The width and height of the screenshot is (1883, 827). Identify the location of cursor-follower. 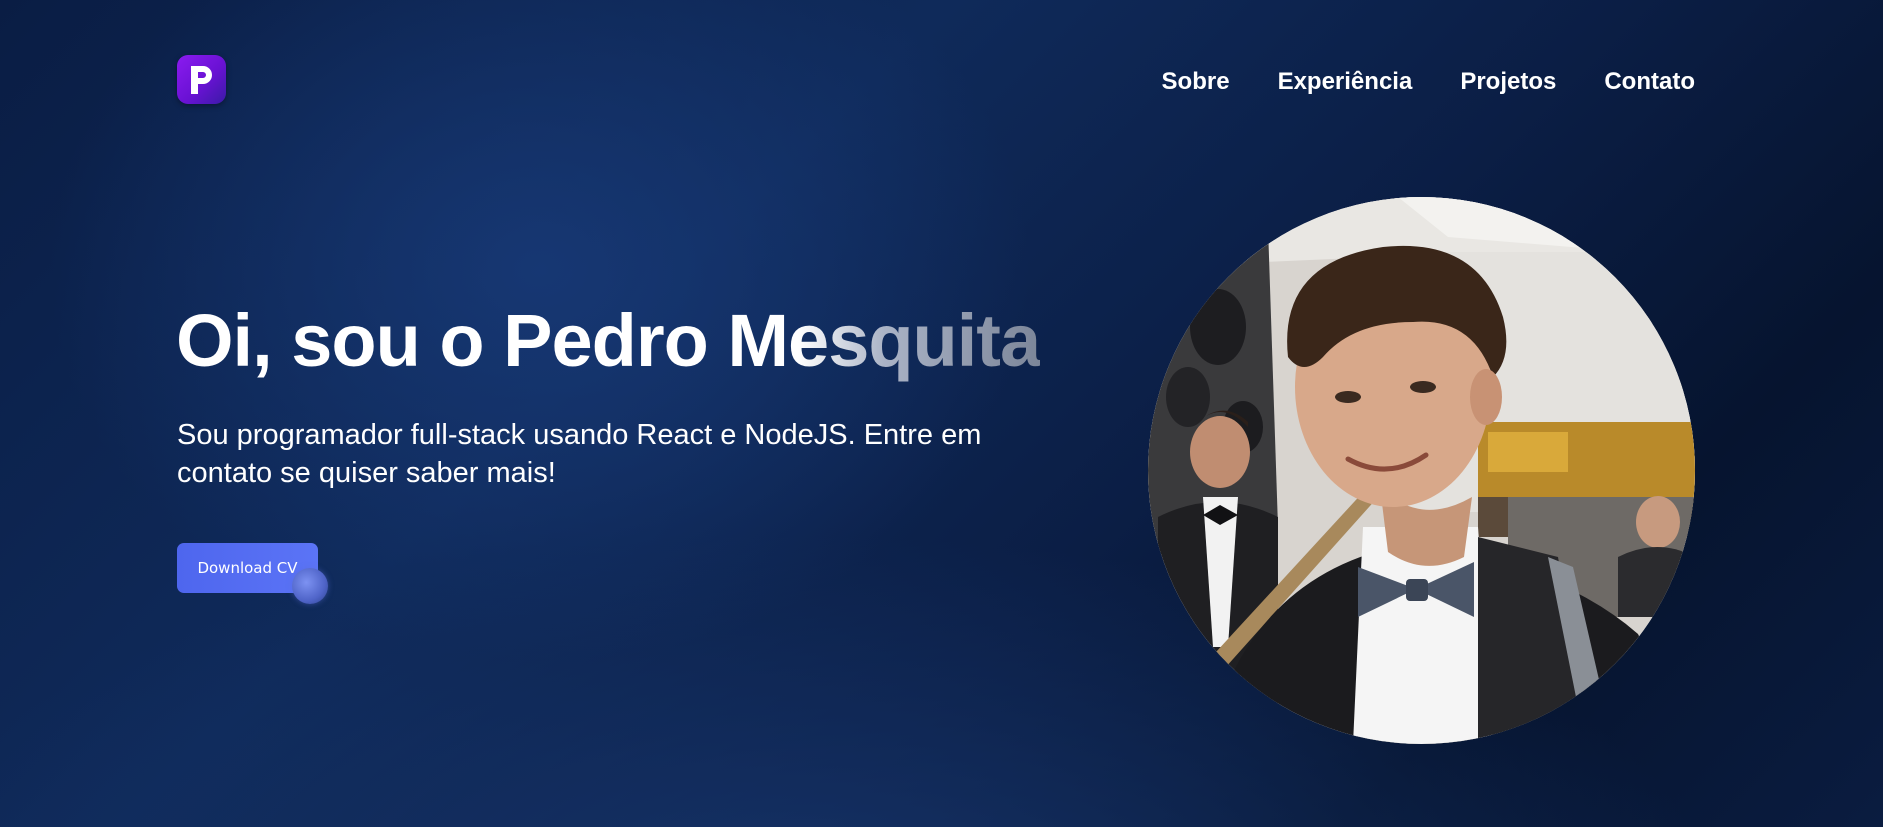
(310, 586).